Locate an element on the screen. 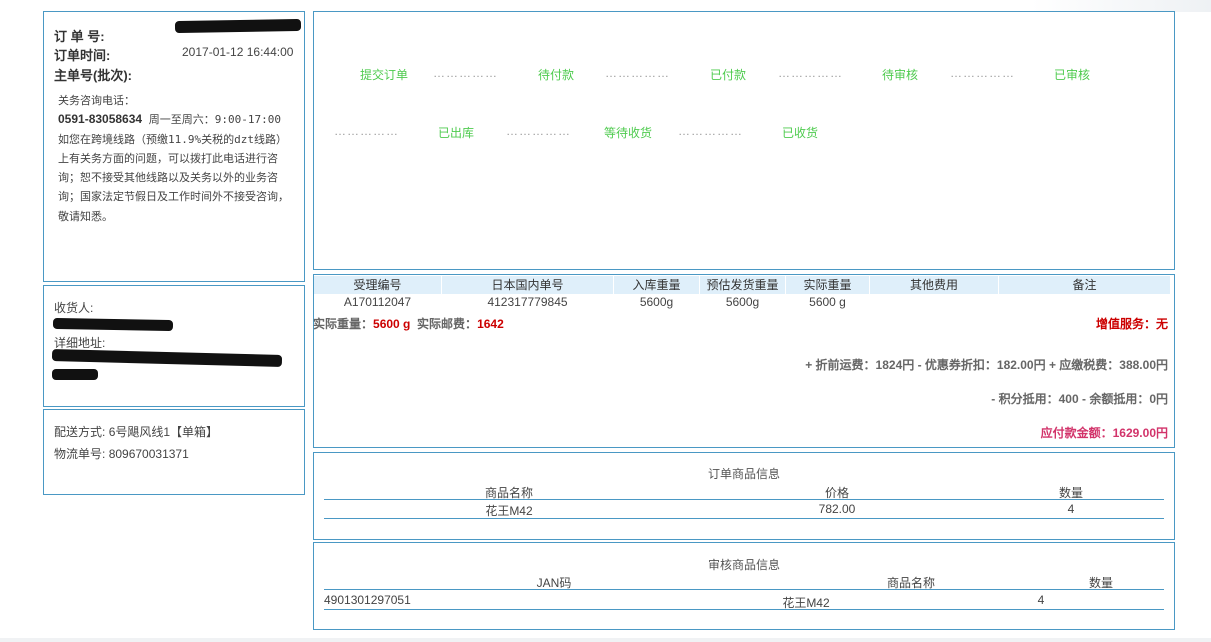 The width and height of the screenshot is (1211, 642). review-goods-header-line is located at coordinates (744, 589).